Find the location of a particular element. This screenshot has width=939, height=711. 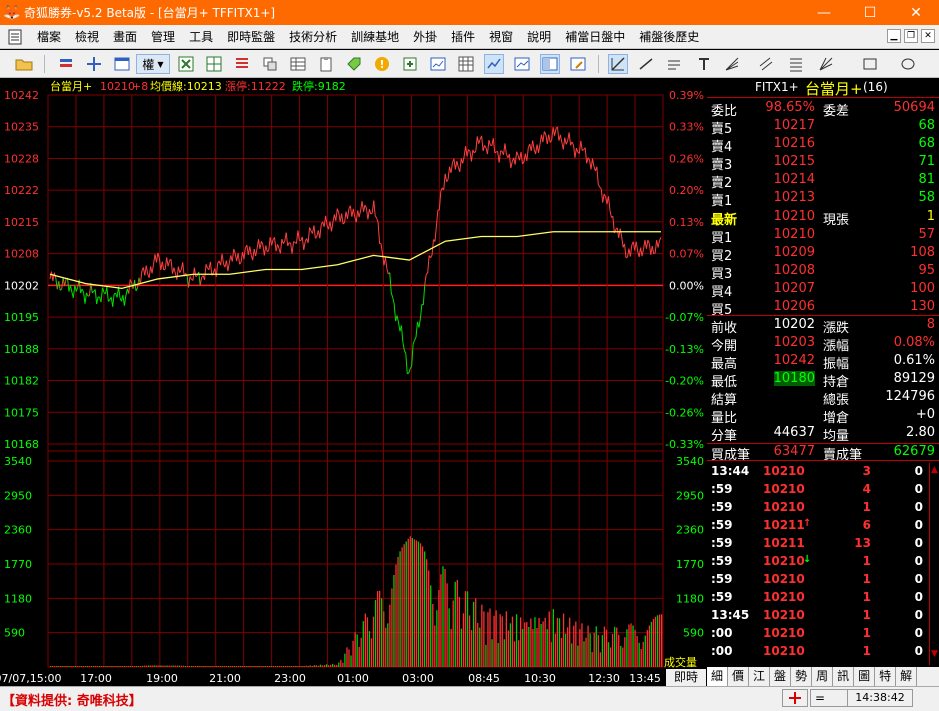

rights-dropdown: 權 ▼ is located at coordinates (153, 64).